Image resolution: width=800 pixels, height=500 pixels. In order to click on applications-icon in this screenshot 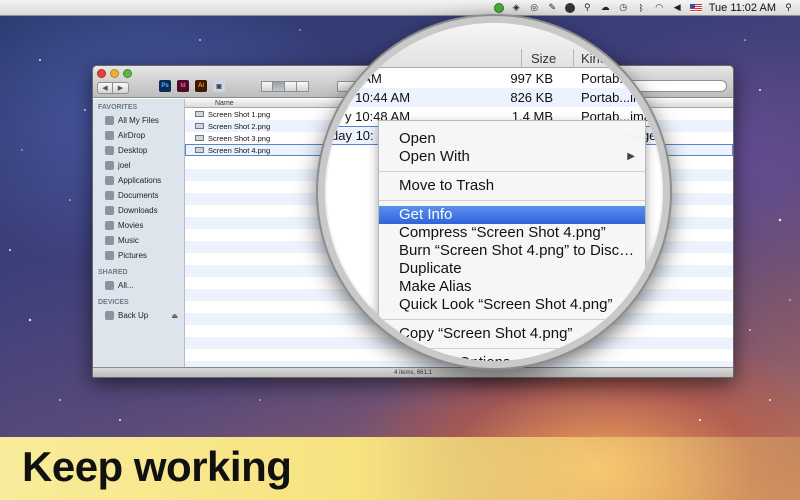, I will do `click(109, 180)`.